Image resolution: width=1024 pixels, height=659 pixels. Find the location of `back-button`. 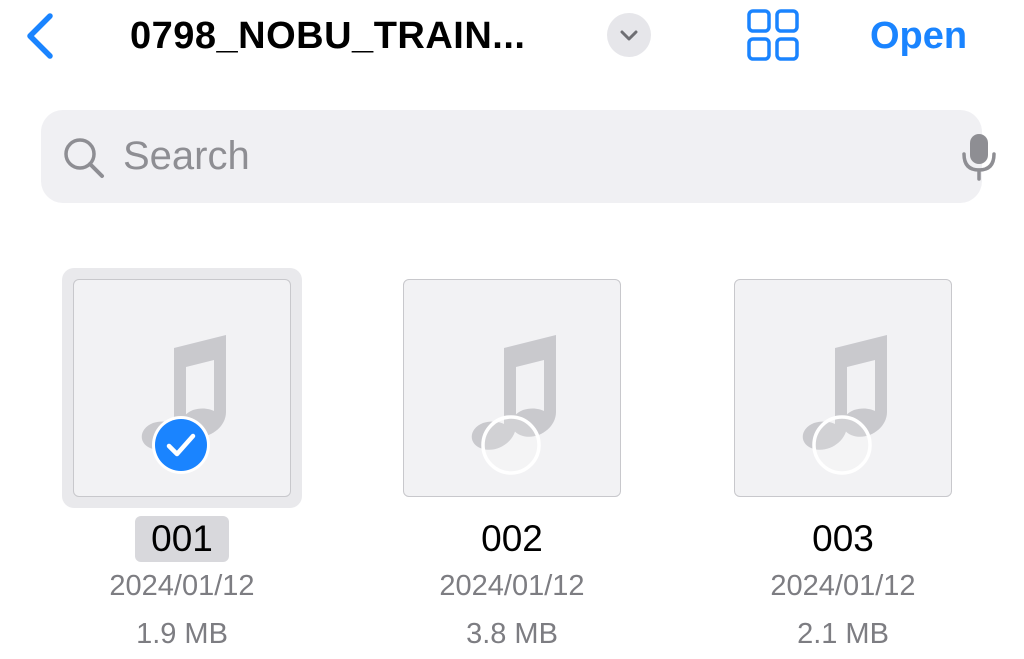

back-button is located at coordinates (40, 36).